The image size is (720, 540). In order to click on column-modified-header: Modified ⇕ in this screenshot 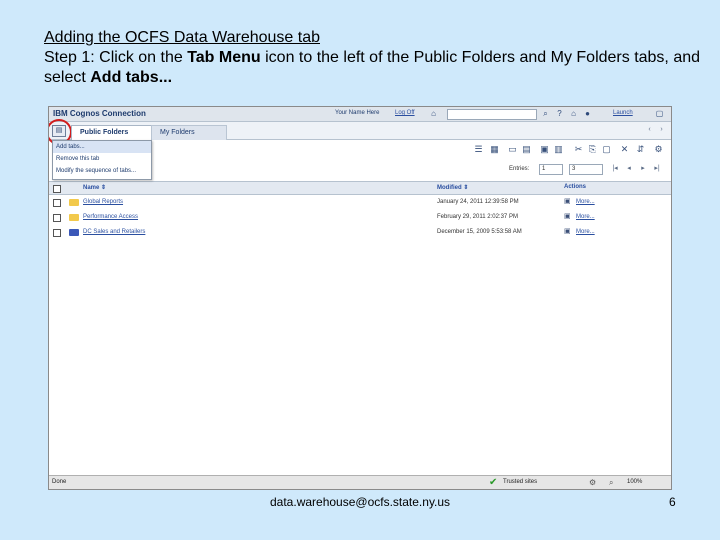, I will do `click(452, 187)`.